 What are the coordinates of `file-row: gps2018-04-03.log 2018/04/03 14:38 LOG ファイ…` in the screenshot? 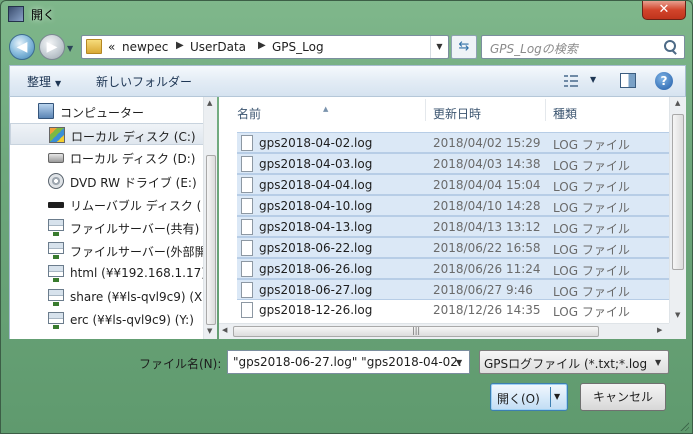 It's located at (453, 163).